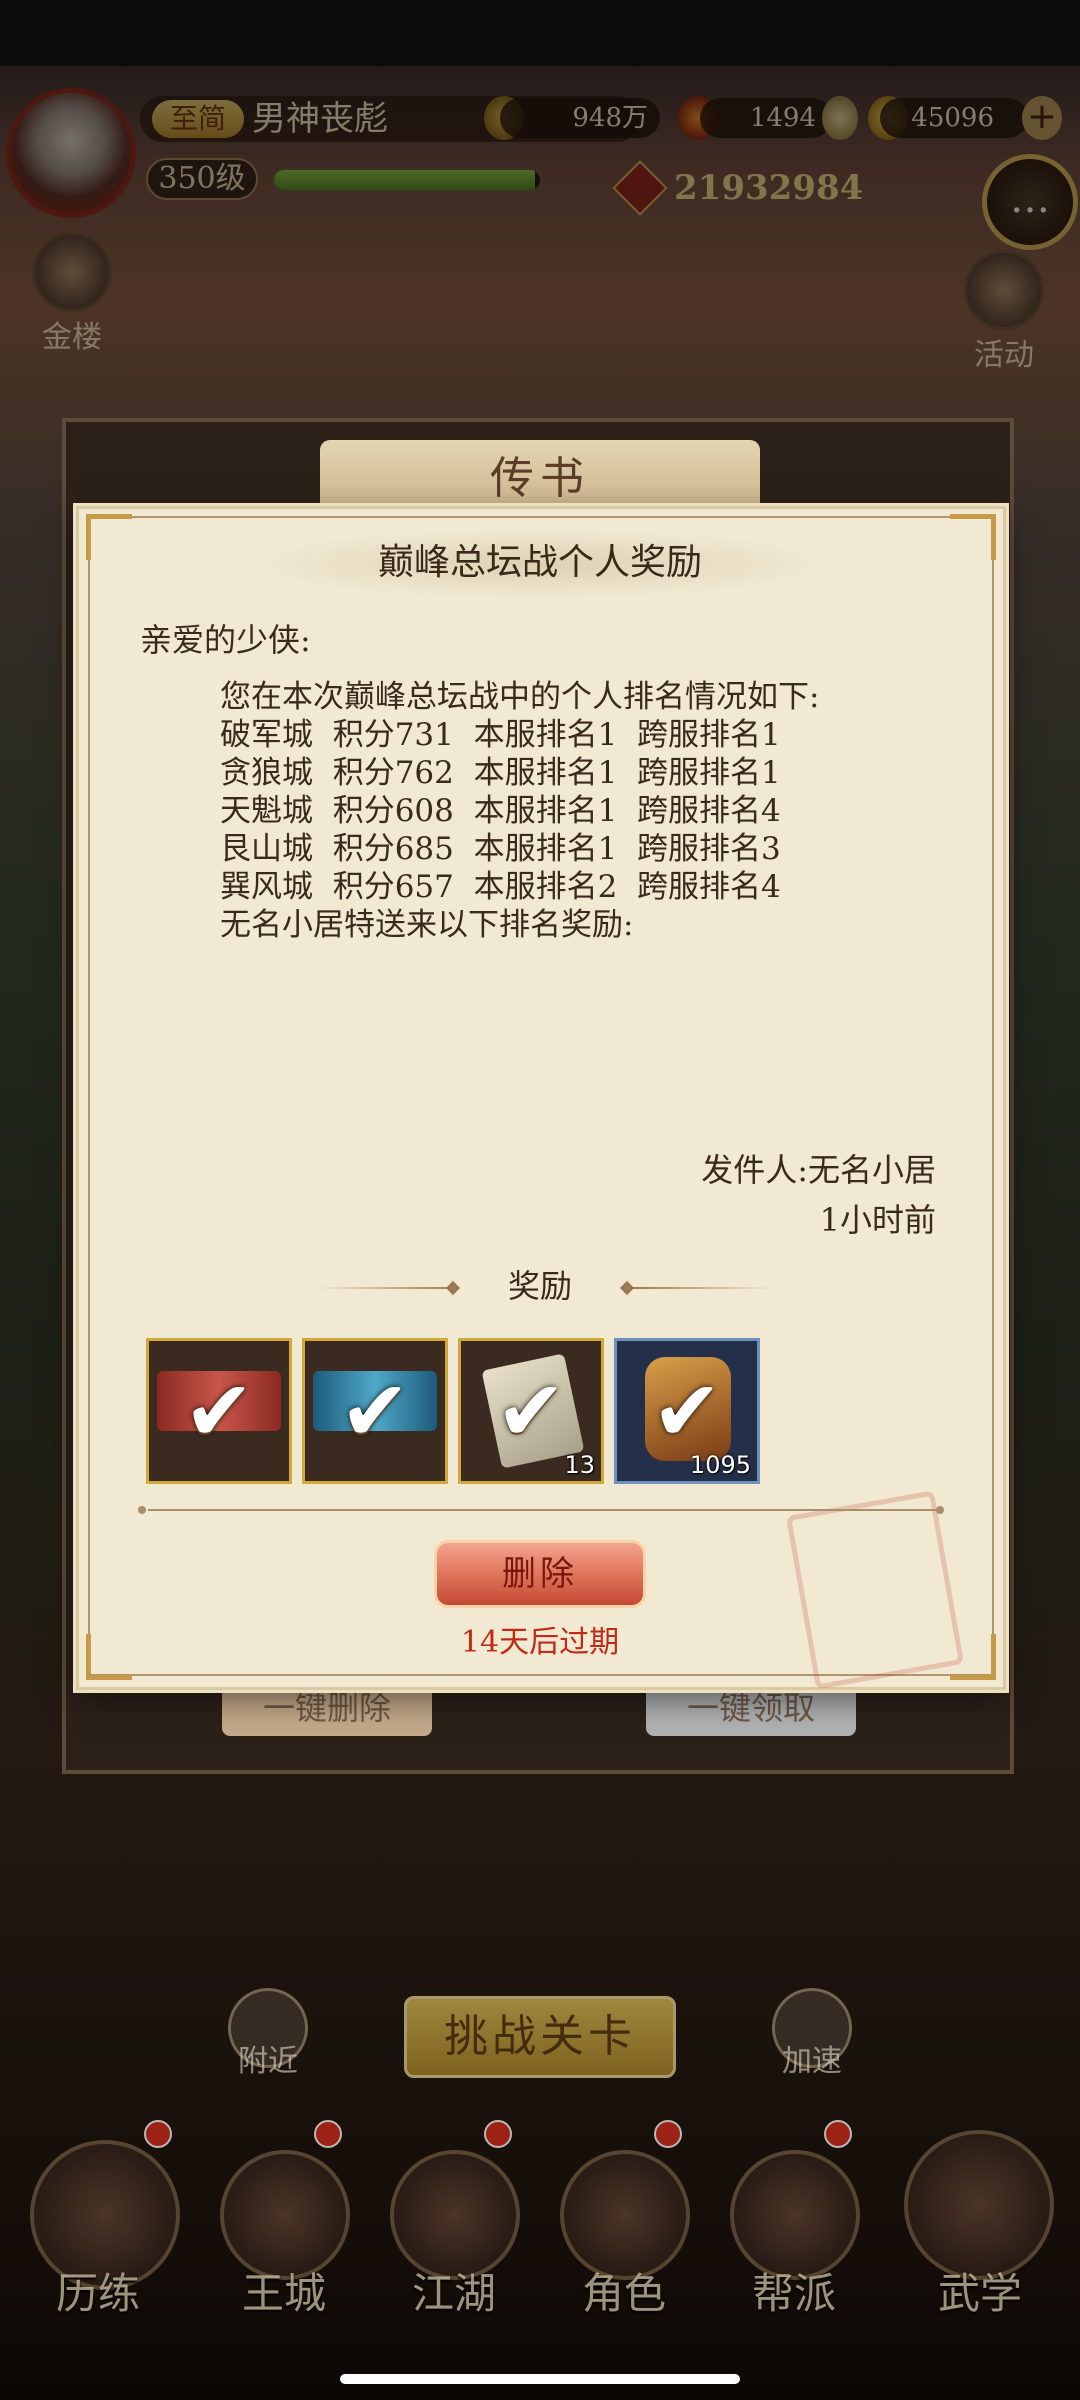  Describe the element at coordinates (980, 2290) in the screenshot. I see `tab-wuxue: 武学` at that location.